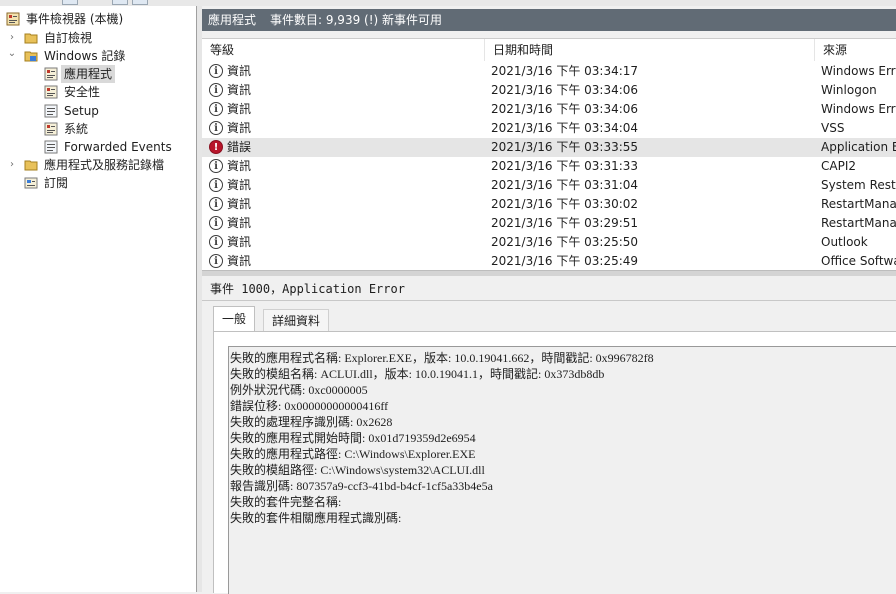 Image resolution: width=896 pixels, height=594 pixels. What do you see at coordinates (343, 50) in the screenshot?
I see `column-header-level: 等級` at bounding box center [343, 50].